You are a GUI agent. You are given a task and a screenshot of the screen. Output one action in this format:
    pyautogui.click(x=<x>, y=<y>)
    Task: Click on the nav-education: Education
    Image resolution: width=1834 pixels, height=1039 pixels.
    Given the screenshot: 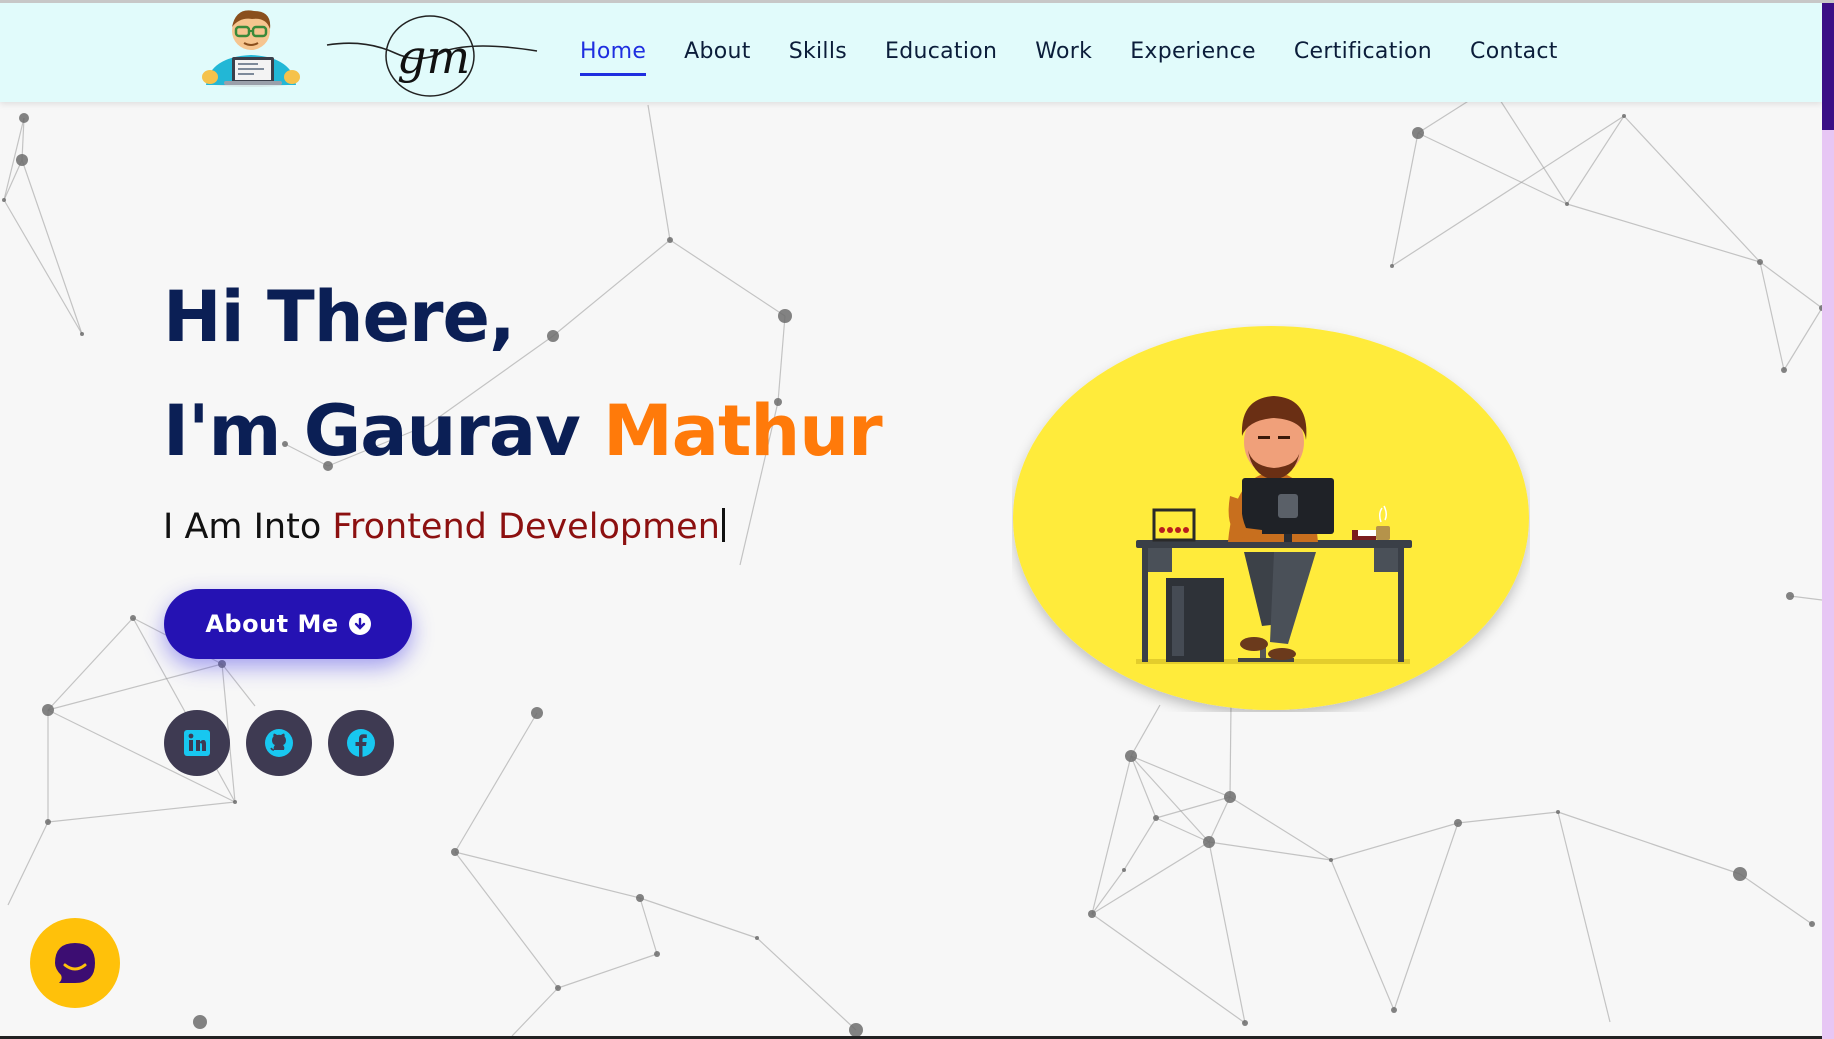 What is the action you would take?
    pyautogui.click(x=941, y=54)
    